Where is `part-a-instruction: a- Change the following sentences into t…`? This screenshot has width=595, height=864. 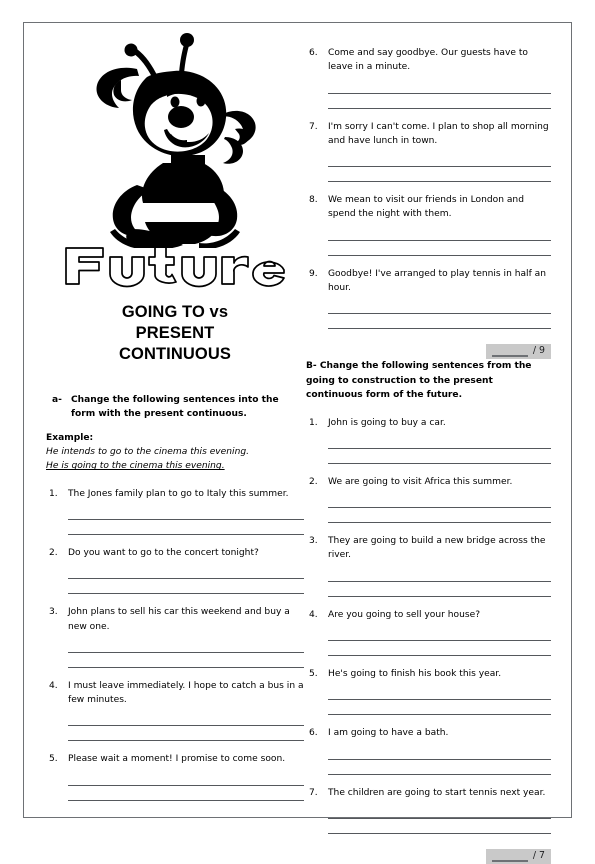 part-a-instruction: a- Change the following sentences into t… is located at coordinates (175, 407).